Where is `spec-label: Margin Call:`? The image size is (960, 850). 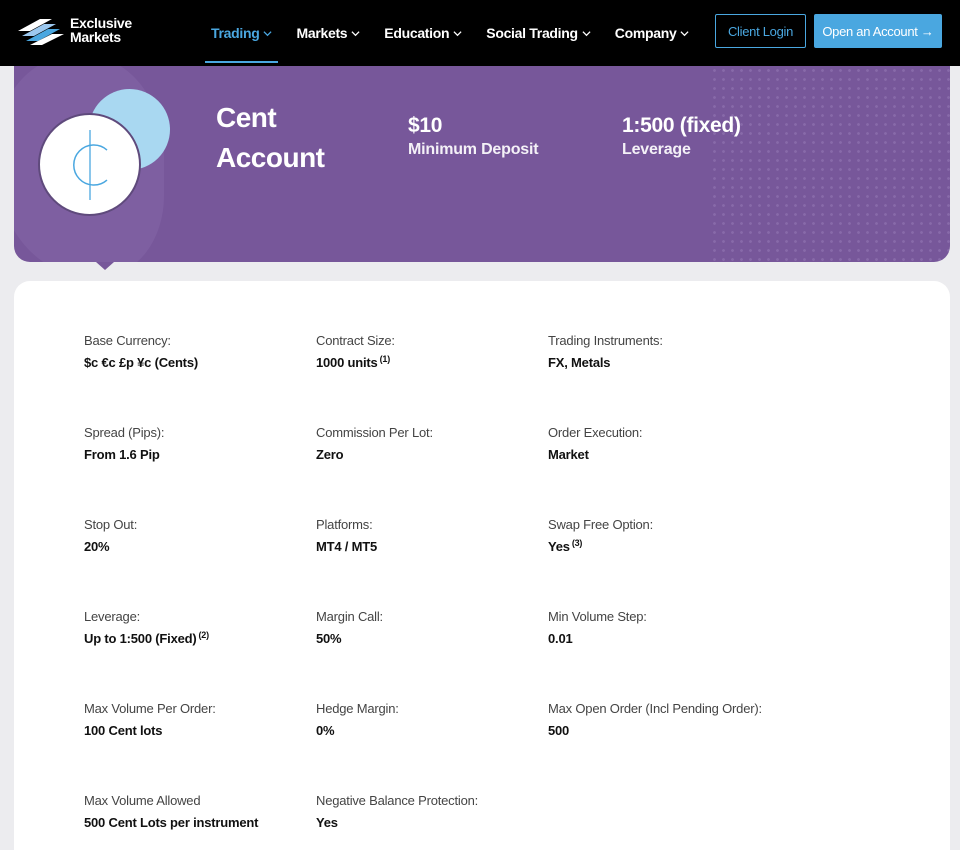 spec-label: Margin Call: is located at coordinates (349, 616).